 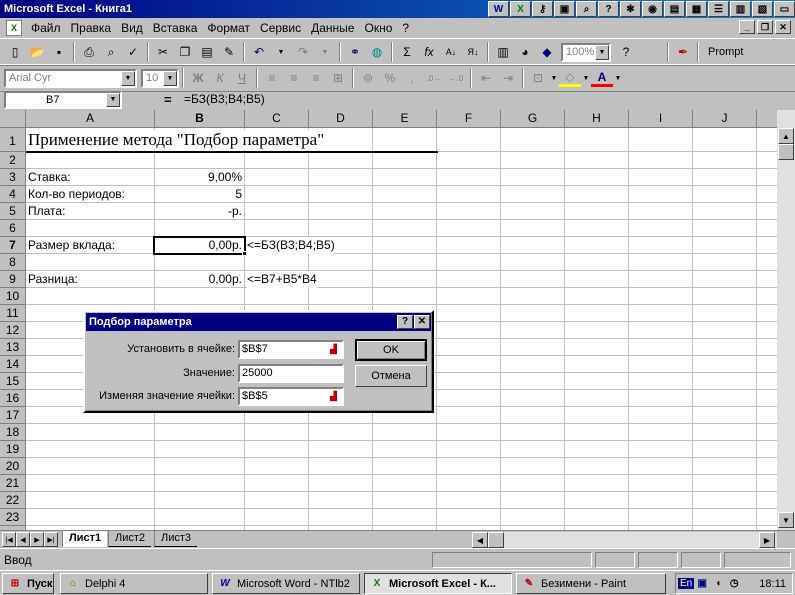 What do you see at coordinates (13, 279) in the screenshot?
I see `row-header-9: 9` at bounding box center [13, 279].